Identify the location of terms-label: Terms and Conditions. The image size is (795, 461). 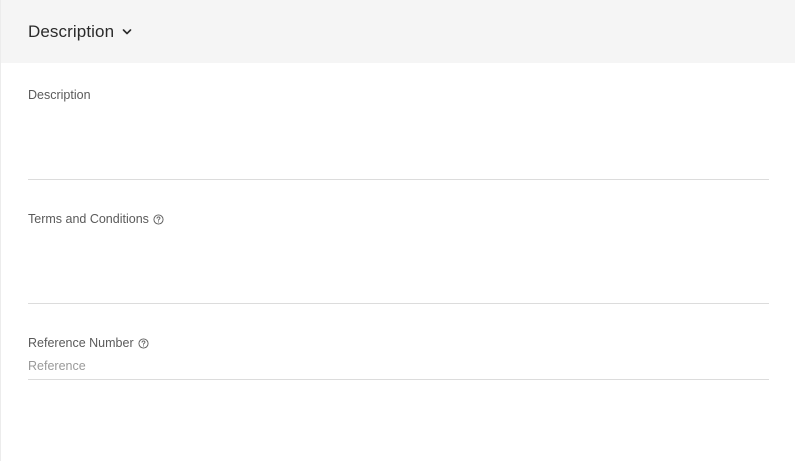
(398, 219).